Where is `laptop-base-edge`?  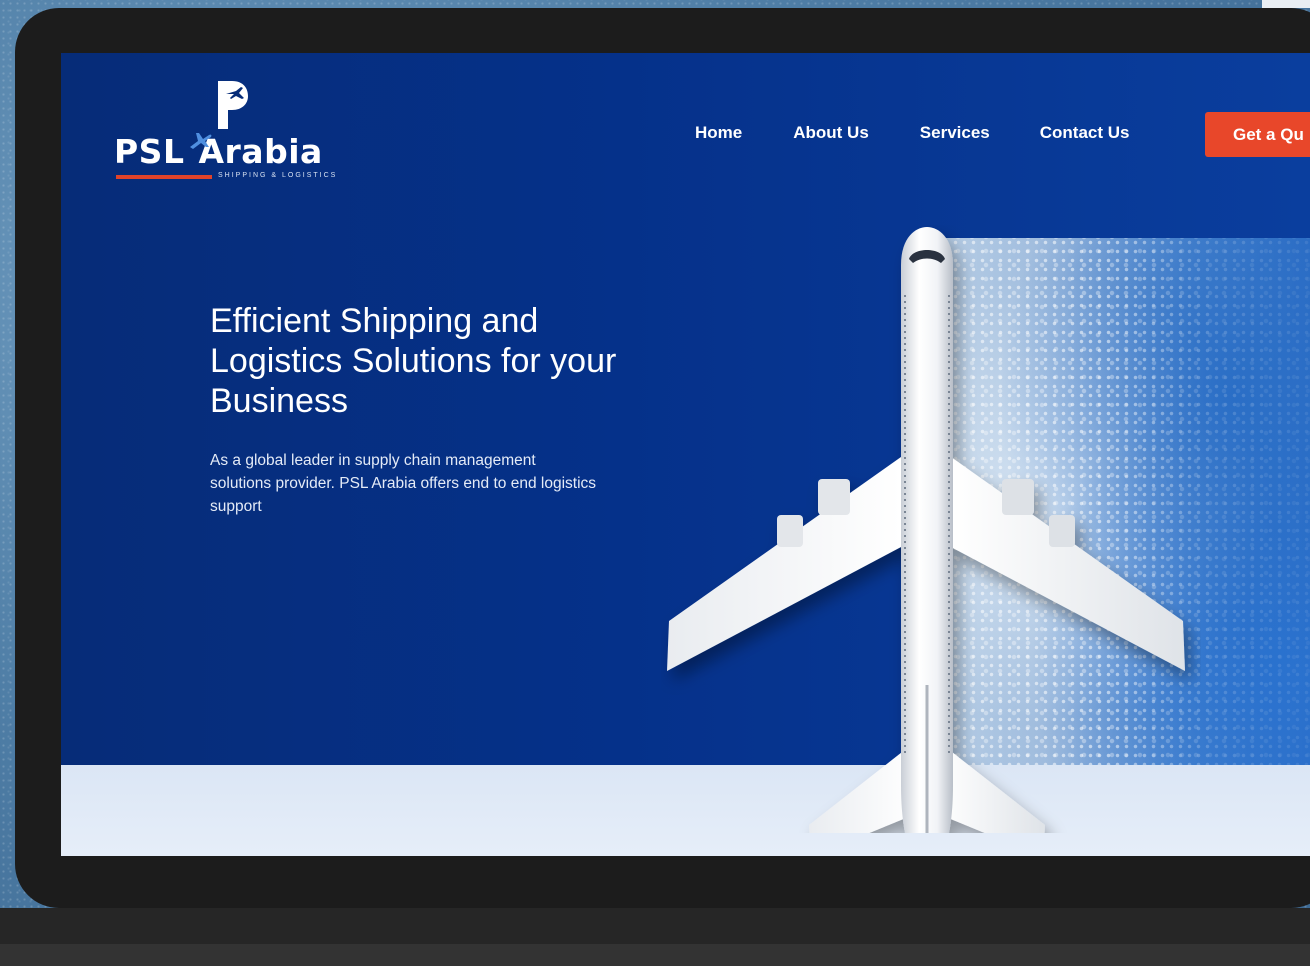
laptop-base-edge is located at coordinates (655, 955).